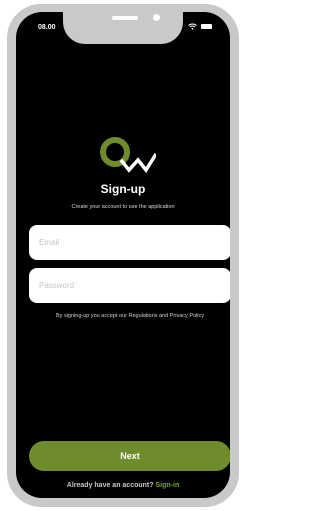 The height and width of the screenshot is (511, 320). Describe the element at coordinates (125, 18) in the screenshot. I see `speaker-icon` at that location.